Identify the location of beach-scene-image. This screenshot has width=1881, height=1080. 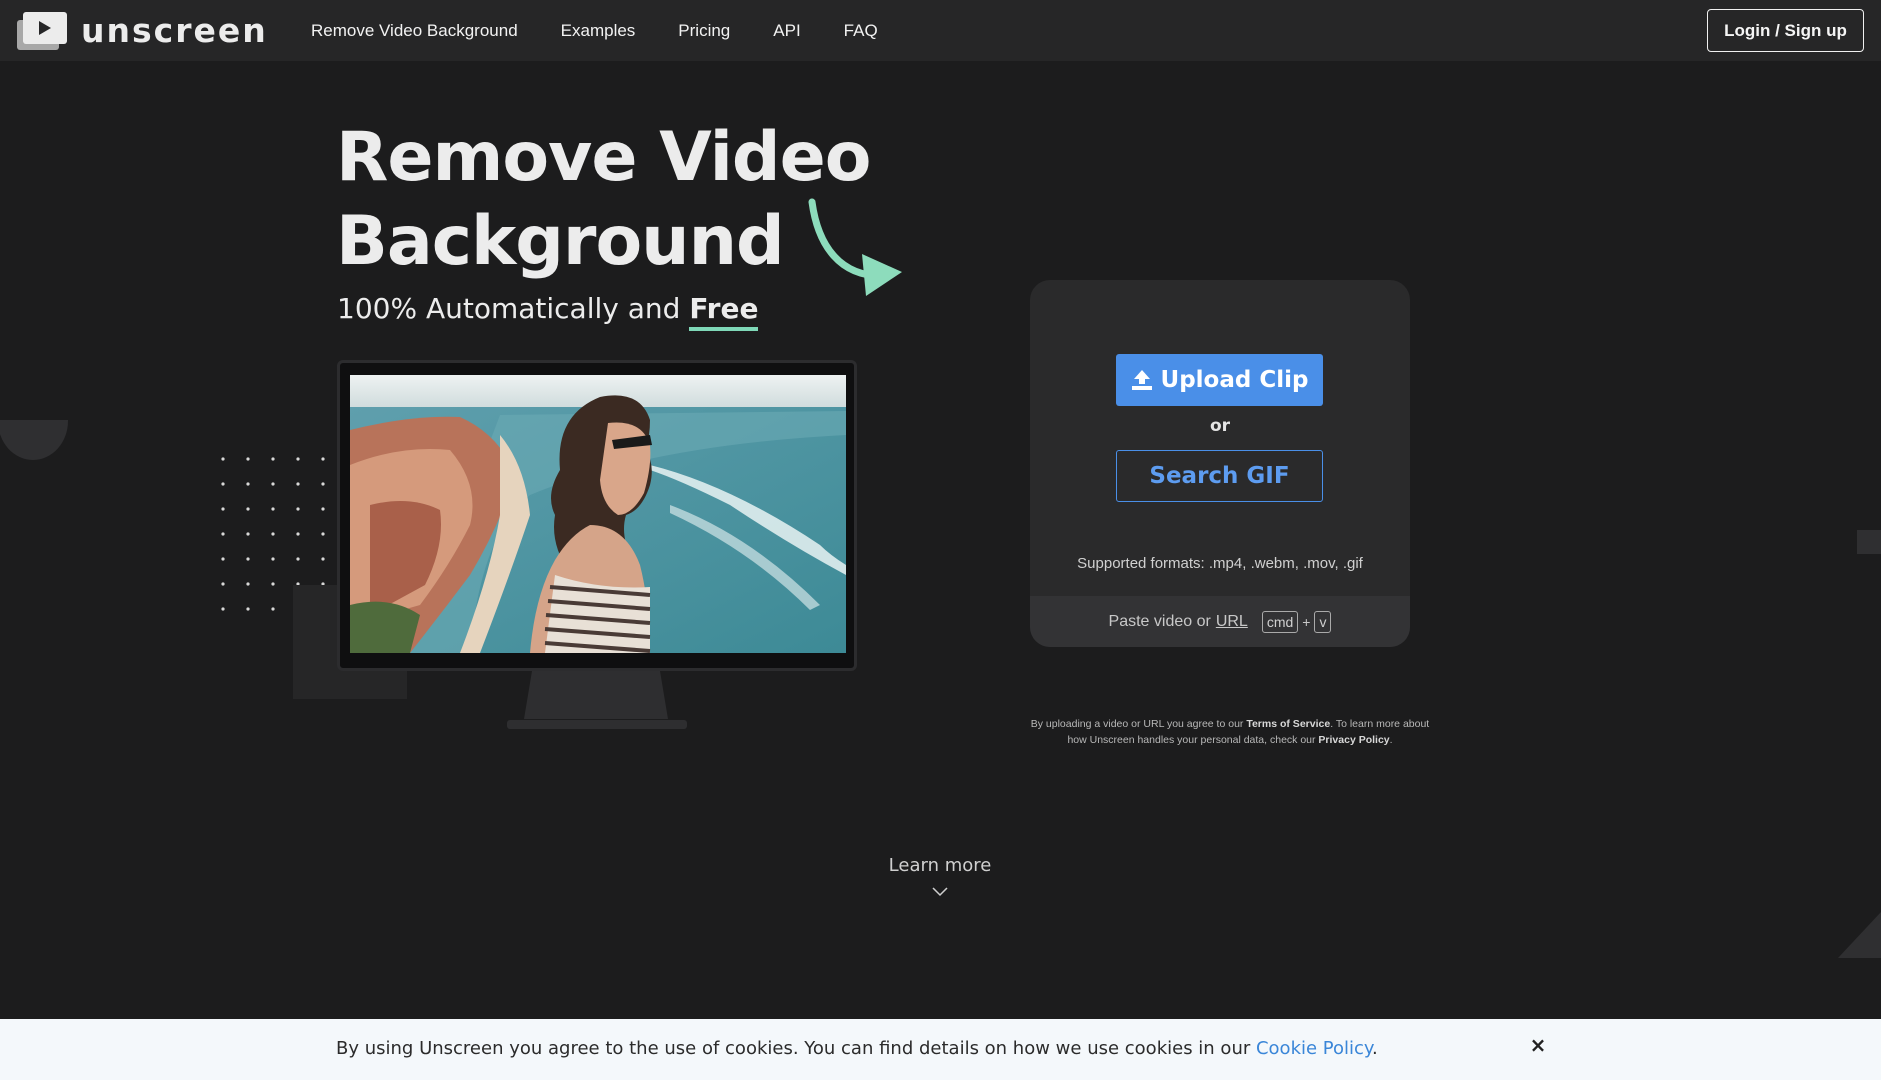
(598, 514).